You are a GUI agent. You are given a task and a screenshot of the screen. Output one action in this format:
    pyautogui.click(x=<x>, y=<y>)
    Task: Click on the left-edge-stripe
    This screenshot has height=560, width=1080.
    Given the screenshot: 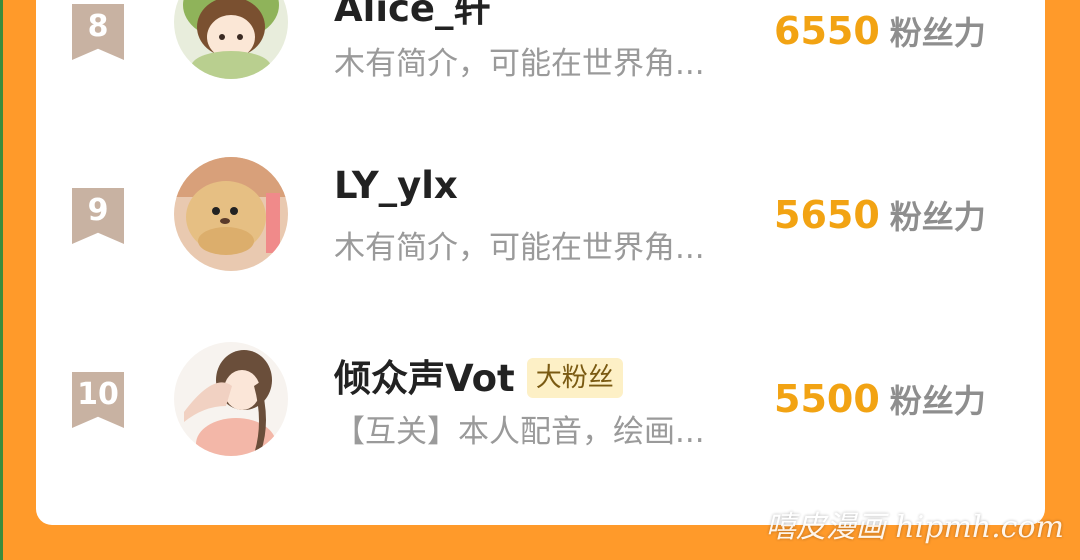 What is the action you would take?
    pyautogui.click(x=1, y=280)
    